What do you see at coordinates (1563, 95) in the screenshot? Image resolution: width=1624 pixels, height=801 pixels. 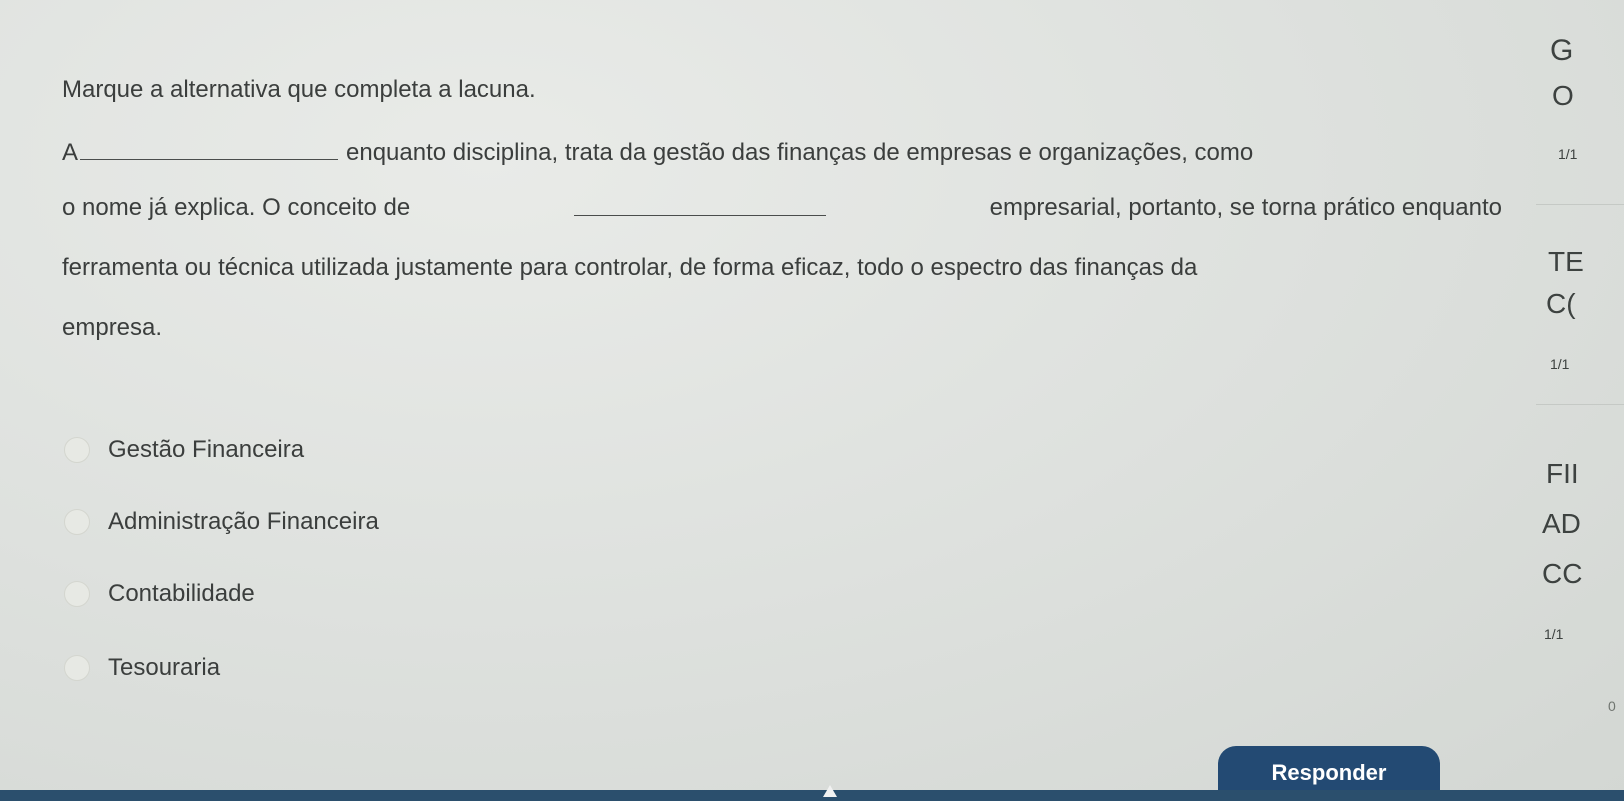 I see `sidebar-letter-o: O` at bounding box center [1563, 95].